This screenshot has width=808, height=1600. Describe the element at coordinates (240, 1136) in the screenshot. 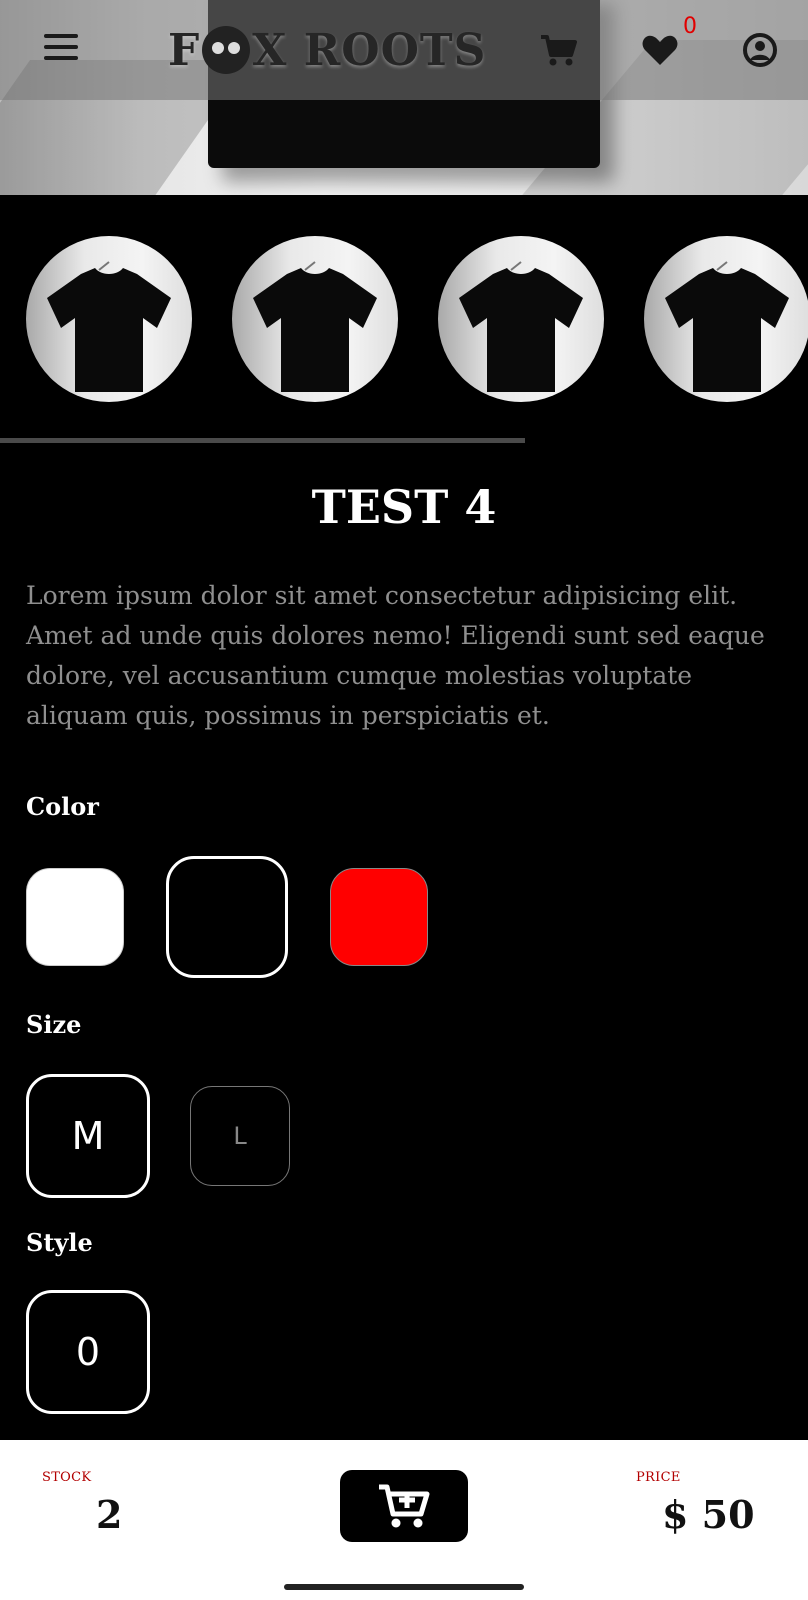

I see `size-option-l: L` at that location.